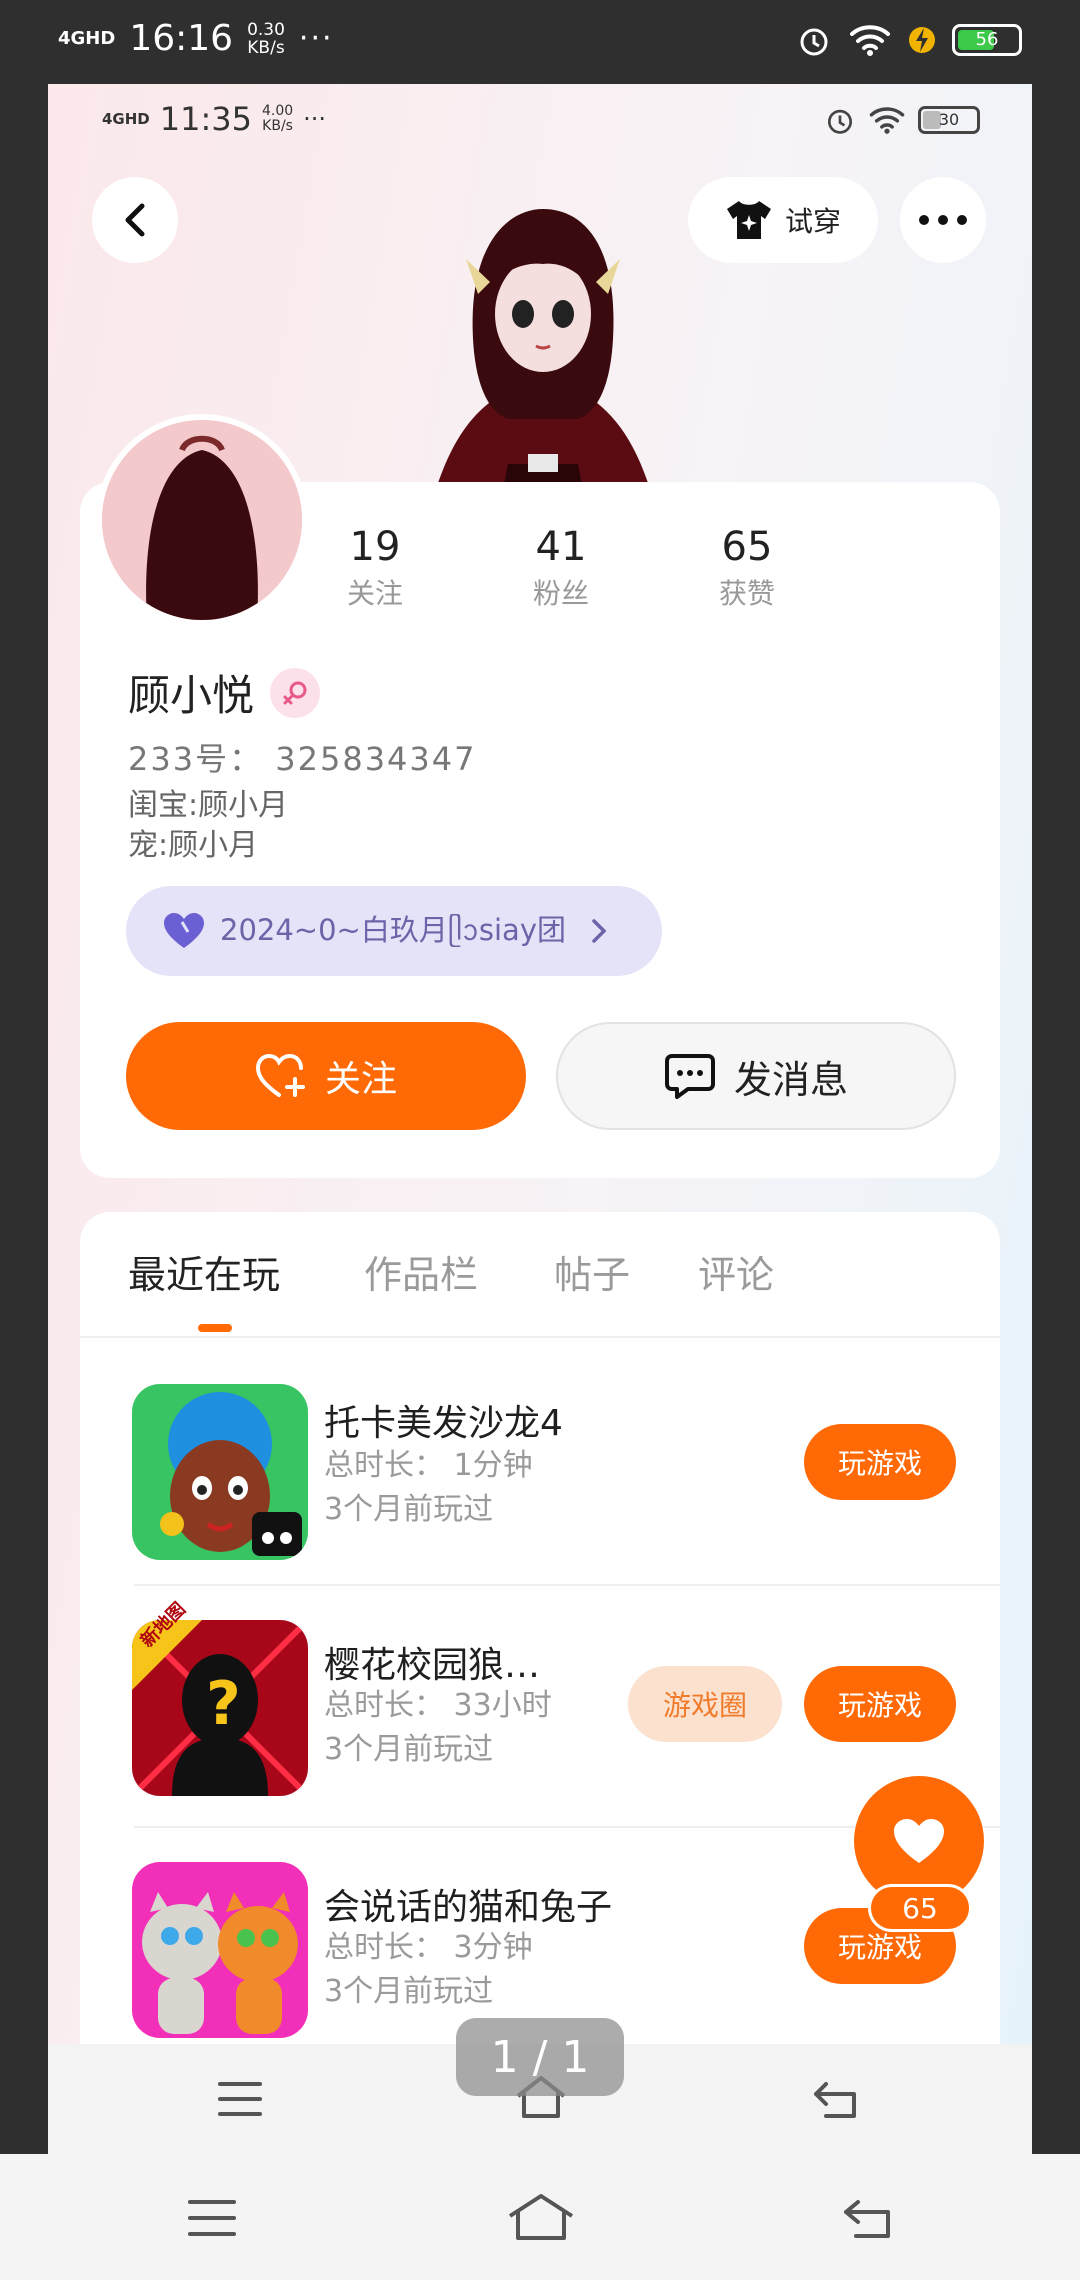 This screenshot has height=2280, width=1080. What do you see at coordinates (746, 593) in the screenshot?
I see `stat-label: 获赞` at bounding box center [746, 593].